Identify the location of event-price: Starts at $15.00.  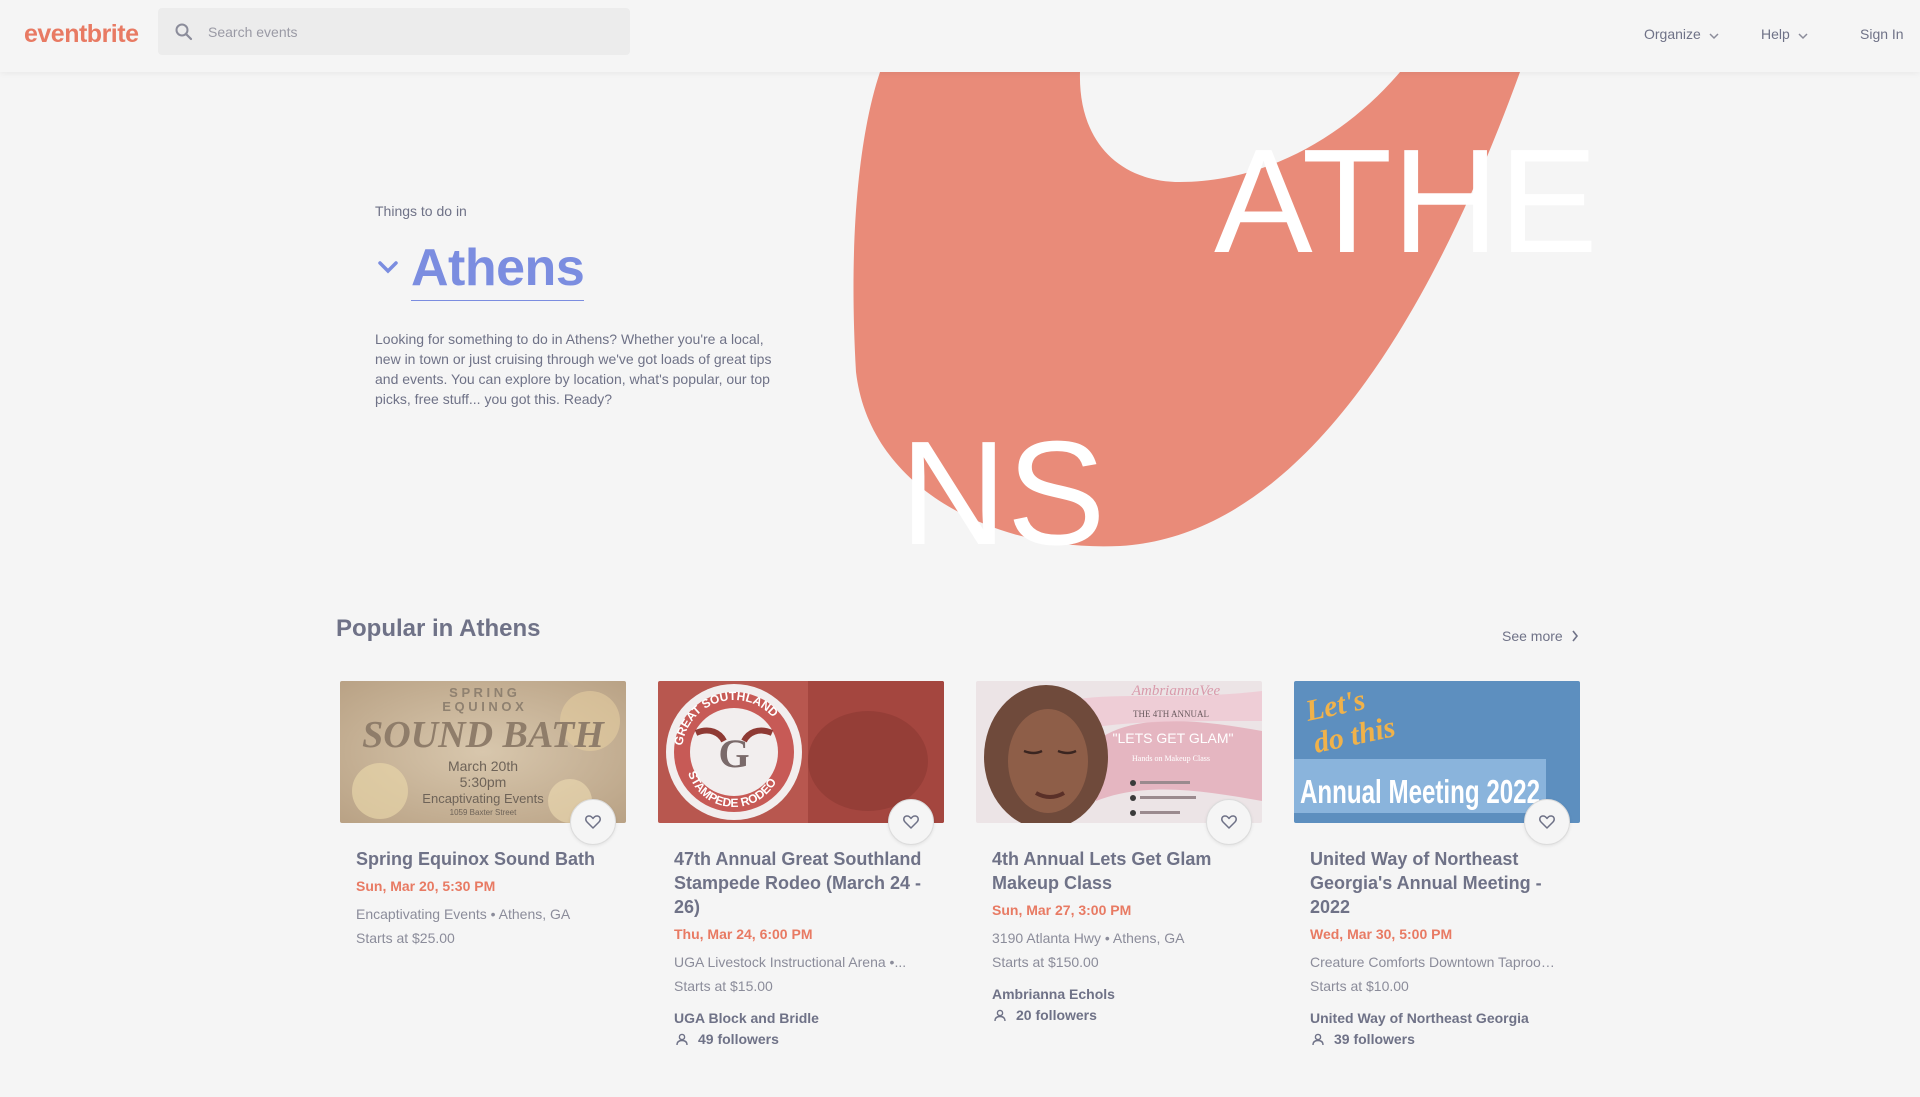
(723, 986).